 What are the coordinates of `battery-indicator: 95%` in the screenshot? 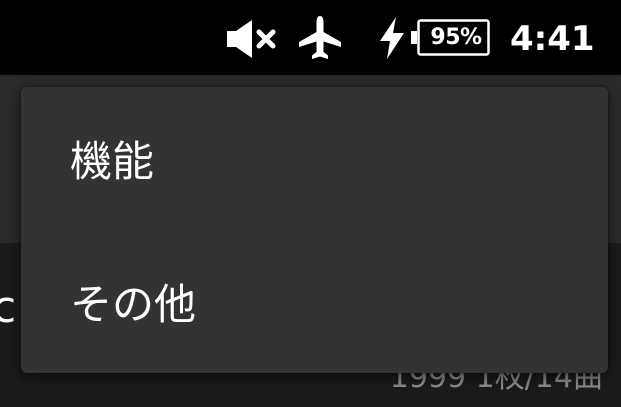 It's located at (450, 37).